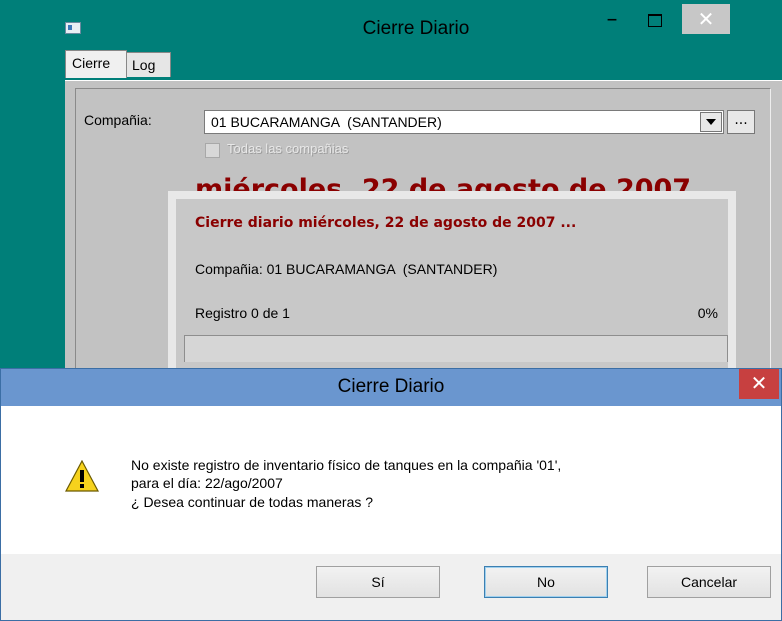 The image size is (782, 621). I want to click on progress-record-count: Registro 0 de 1, so click(242, 313).